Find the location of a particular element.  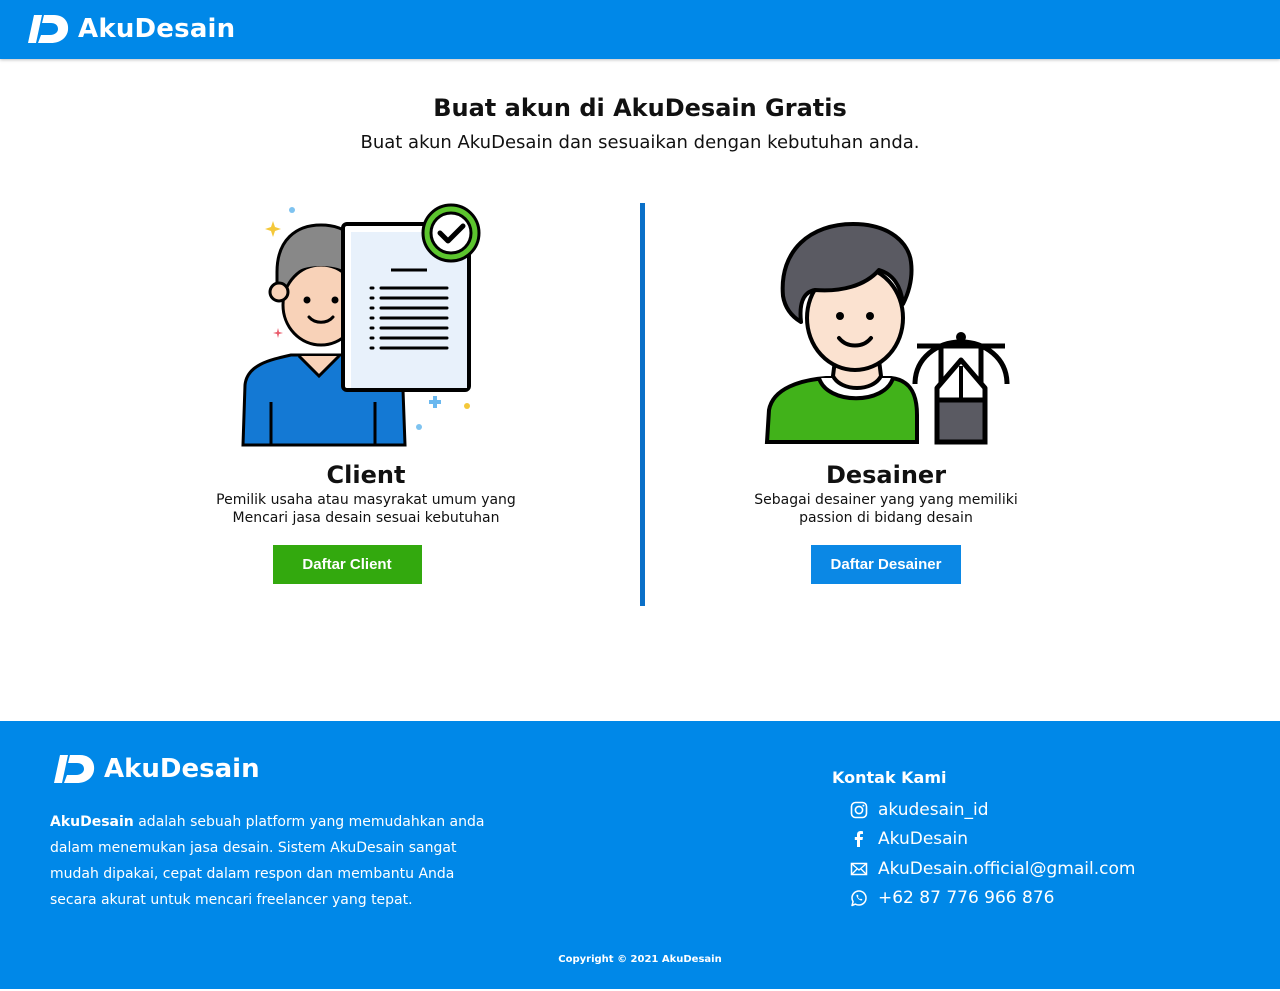

designer-desc-line-1: Sebagai desainer yang yang memiliki is located at coordinates (886, 500).